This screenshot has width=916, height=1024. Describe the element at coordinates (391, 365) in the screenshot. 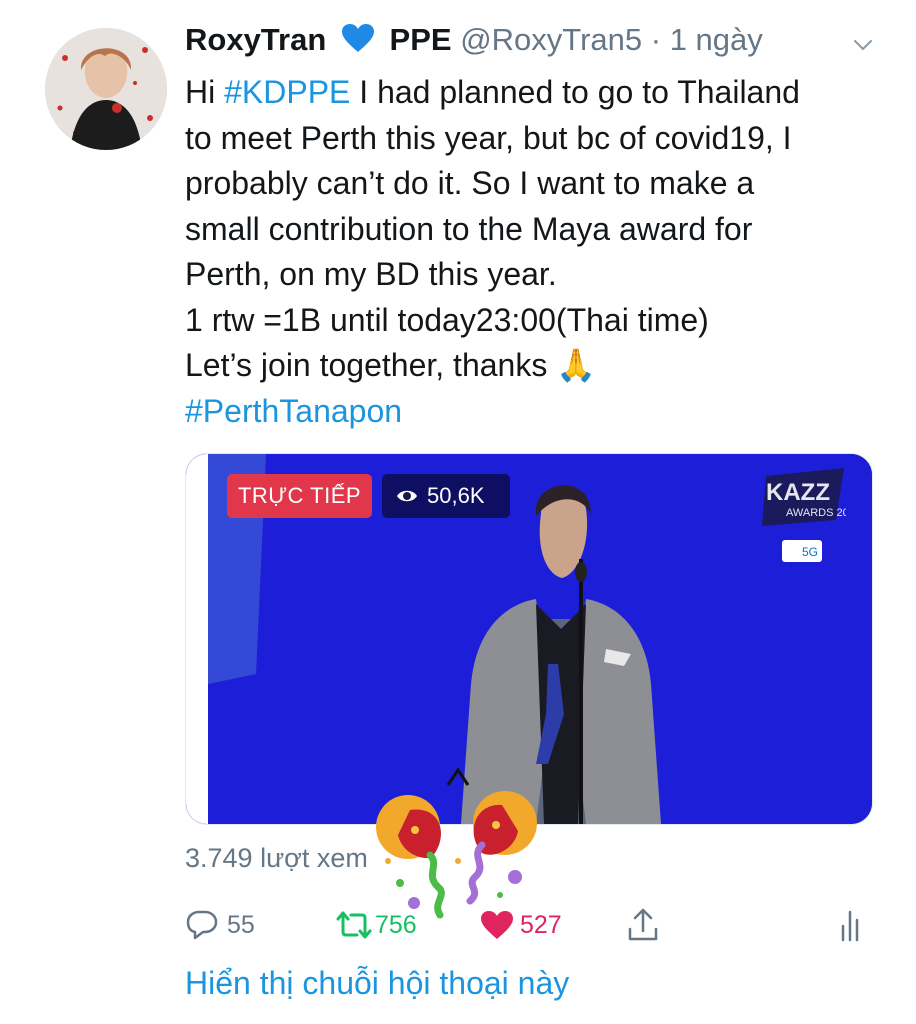

I see `tweet-line: Let’s join together, thanks 🙏` at that location.